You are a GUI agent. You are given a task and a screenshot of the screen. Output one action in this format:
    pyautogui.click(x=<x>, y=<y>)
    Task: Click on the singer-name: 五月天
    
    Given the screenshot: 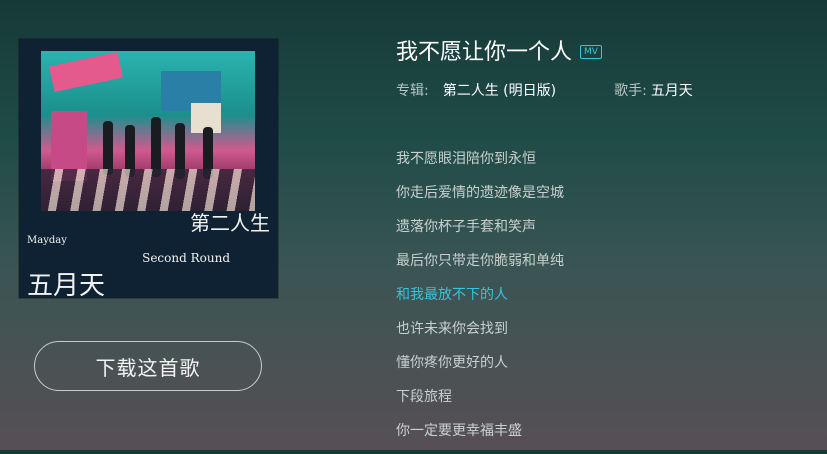 What is the action you would take?
    pyautogui.click(x=672, y=90)
    